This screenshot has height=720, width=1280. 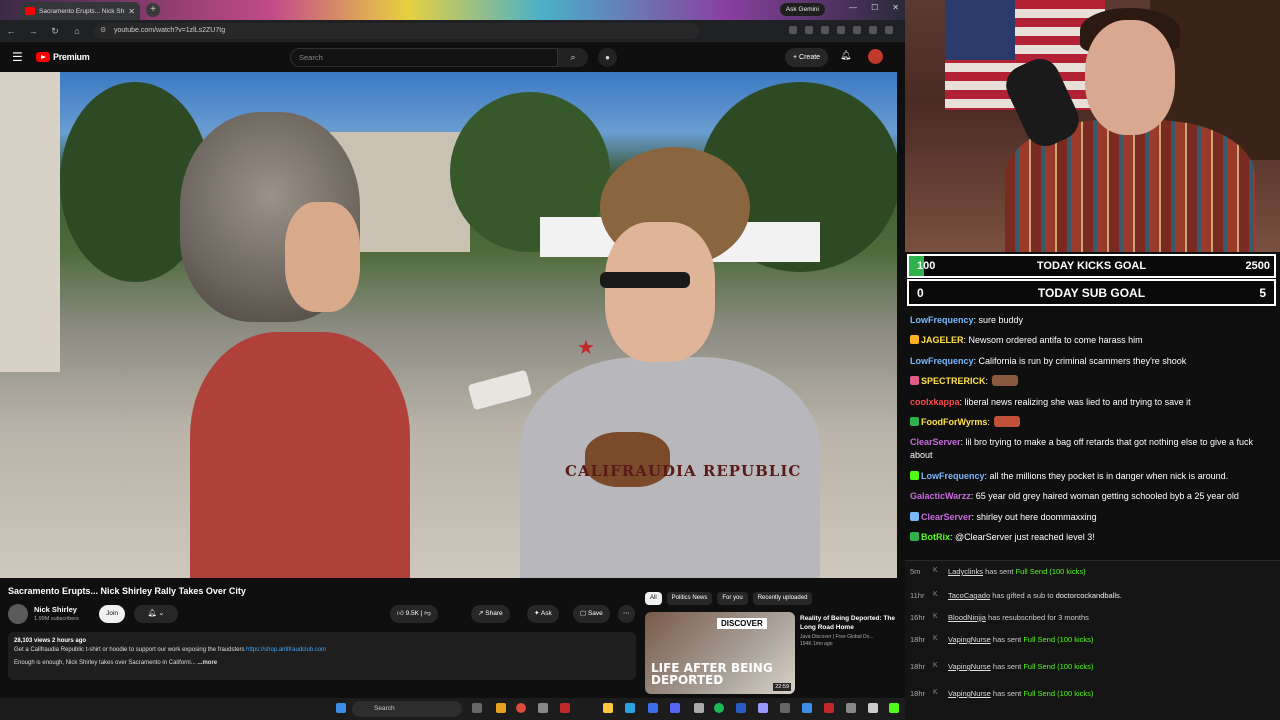 What do you see at coordinates (935, 537) in the screenshot?
I see `chat-username: BotRix` at bounding box center [935, 537].